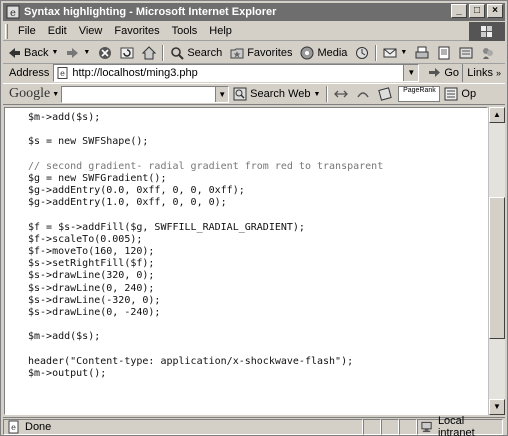  What do you see at coordinates (27, 31) in the screenshot?
I see `menu-file: File` at bounding box center [27, 31].